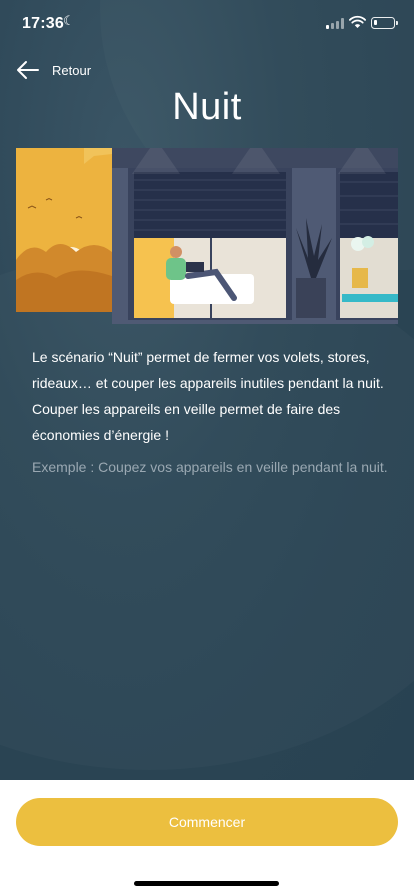 The height and width of the screenshot is (896, 414). I want to click on start-button: Commencer, so click(207, 822).